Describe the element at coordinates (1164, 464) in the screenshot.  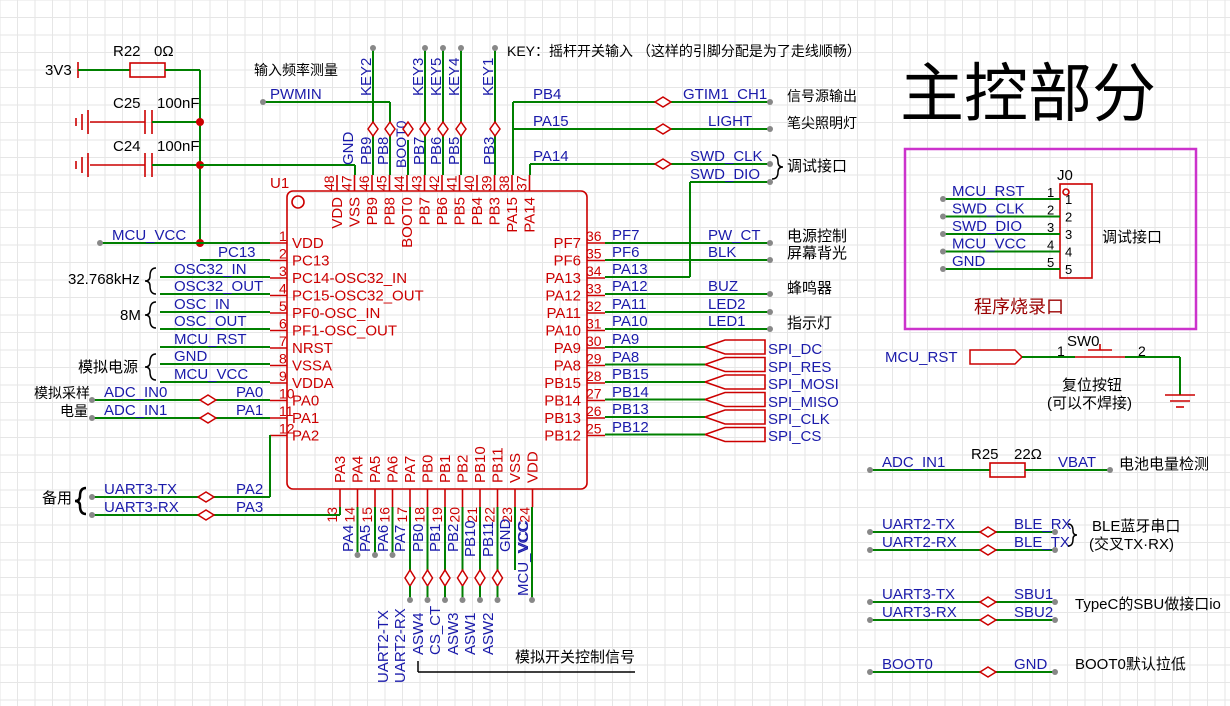
I see `battery-note: 电池电量检测` at that location.